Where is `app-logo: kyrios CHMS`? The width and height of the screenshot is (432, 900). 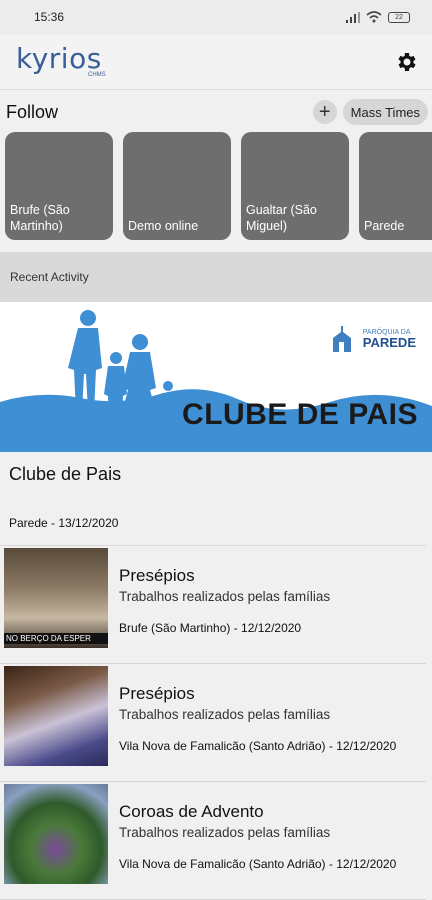 app-logo: kyrios CHMS is located at coordinates (66, 62).